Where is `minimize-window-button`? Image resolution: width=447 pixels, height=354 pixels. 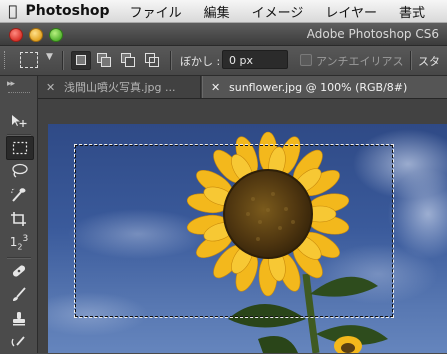
minimize-window-button is located at coordinates (36, 35).